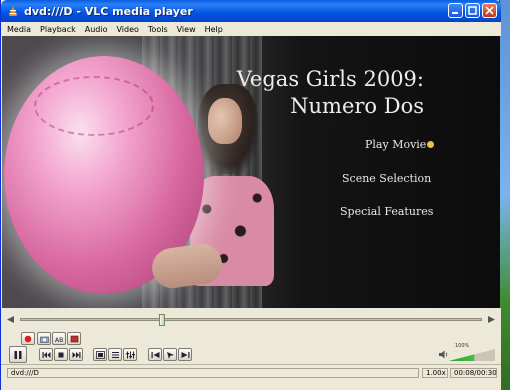  What do you see at coordinates (94, 106) in the screenshot?
I see `balloon-print-graphic` at bounding box center [94, 106].